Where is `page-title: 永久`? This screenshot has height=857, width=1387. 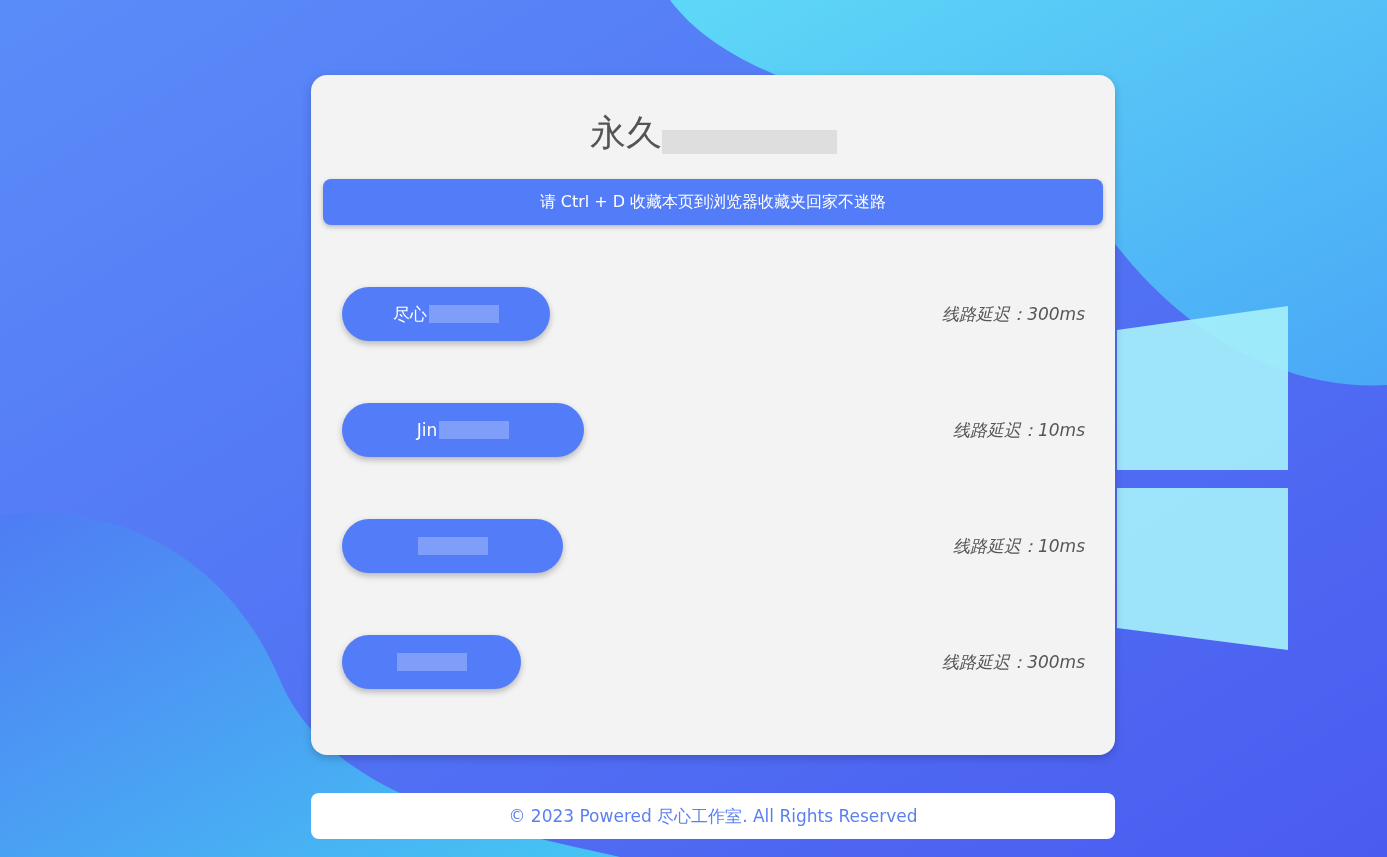
page-title: 永久 is located at coordinates (625, 132).